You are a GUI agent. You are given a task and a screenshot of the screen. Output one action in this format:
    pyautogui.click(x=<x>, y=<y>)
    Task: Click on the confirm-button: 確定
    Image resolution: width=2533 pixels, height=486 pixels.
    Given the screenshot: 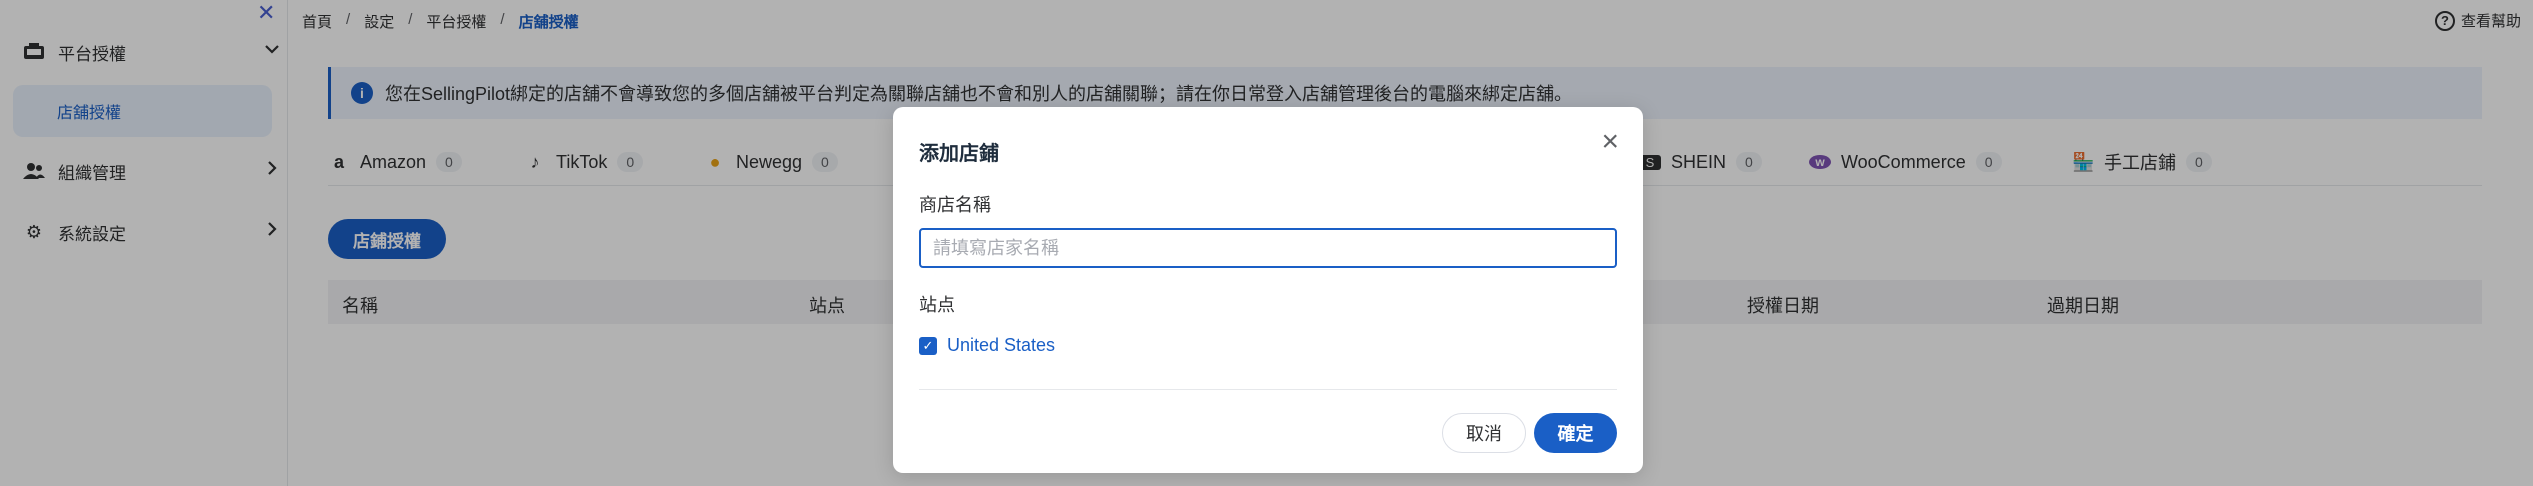 What is the action you would take?
    pyautogui.click(x=1575, y=433)
    